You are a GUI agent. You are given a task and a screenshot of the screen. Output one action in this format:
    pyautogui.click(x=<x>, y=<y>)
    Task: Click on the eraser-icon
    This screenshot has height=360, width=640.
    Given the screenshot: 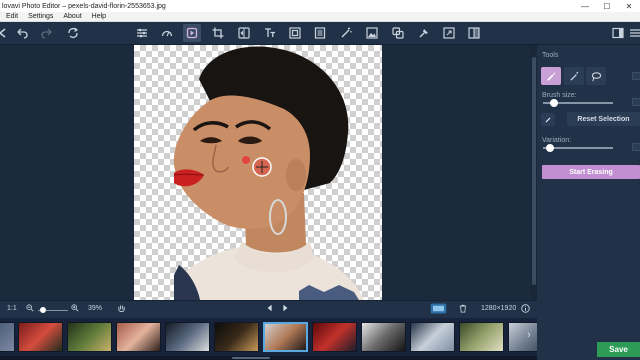 What is the action you would take?
    pyautogui.click(x=548, y=119)
    